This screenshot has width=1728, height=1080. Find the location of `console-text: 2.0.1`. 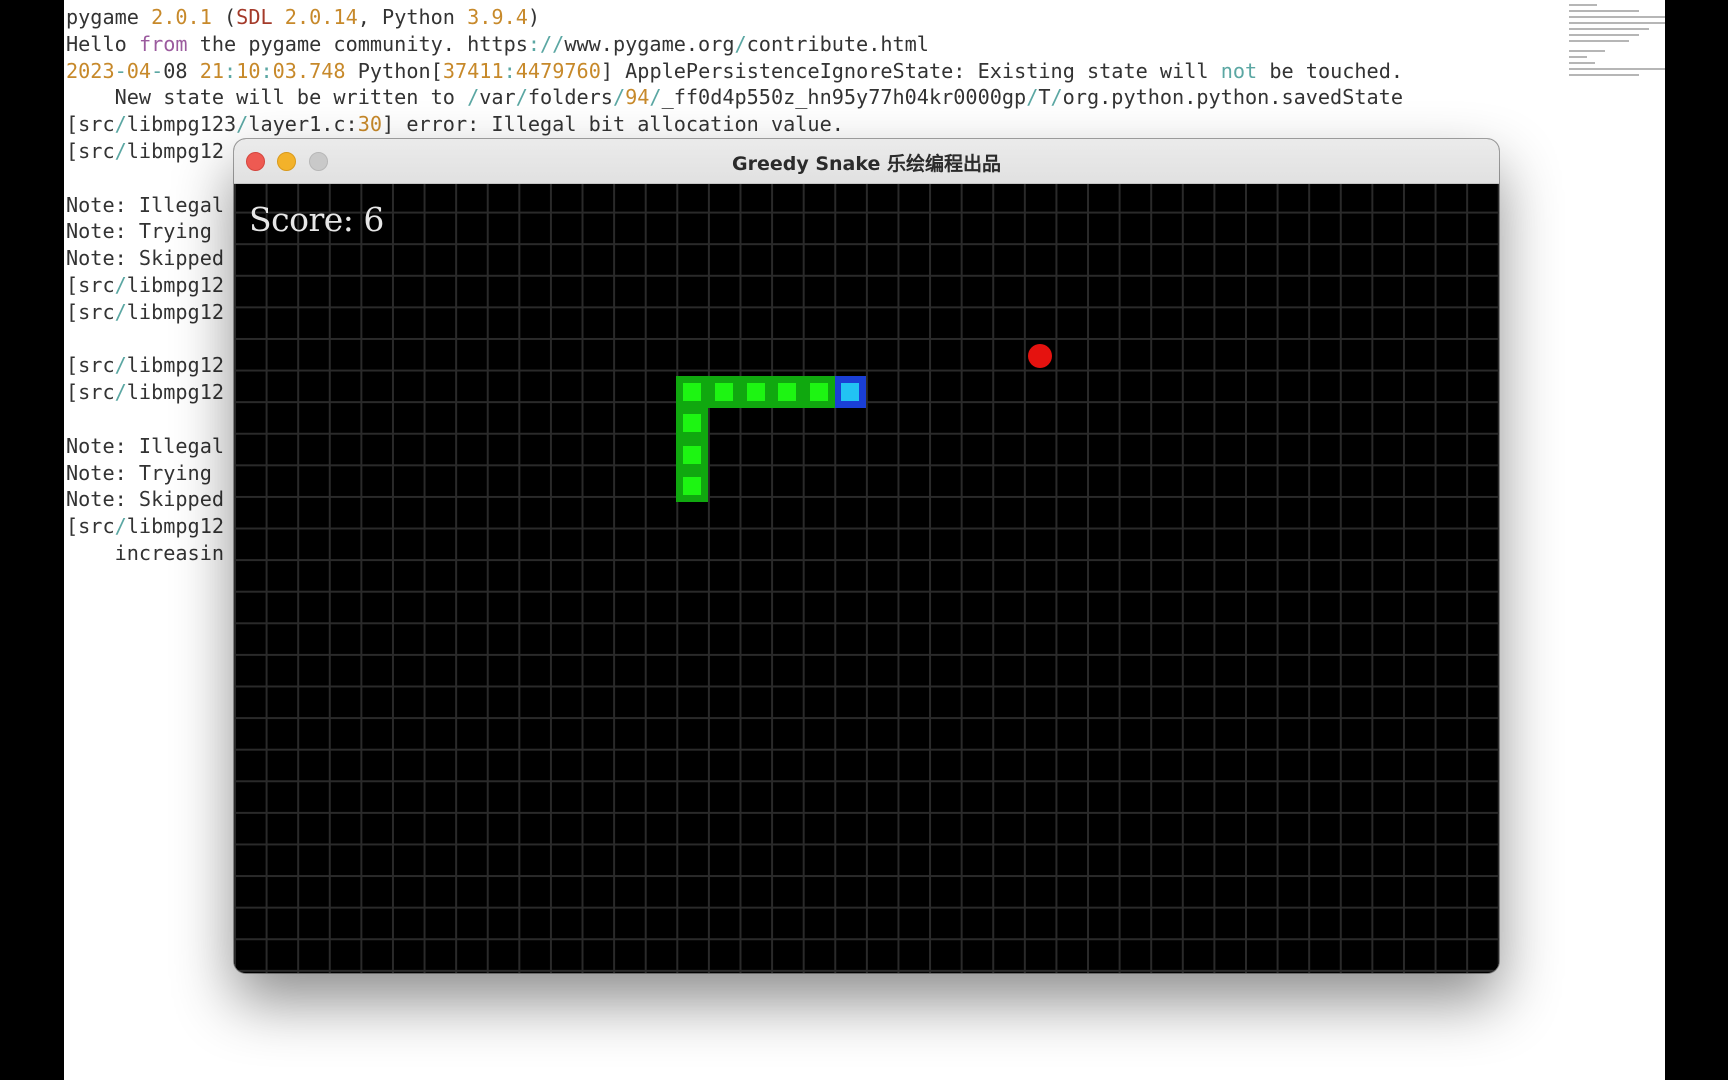

console-text: 2.0.1 is located at coordinates (181, 17).